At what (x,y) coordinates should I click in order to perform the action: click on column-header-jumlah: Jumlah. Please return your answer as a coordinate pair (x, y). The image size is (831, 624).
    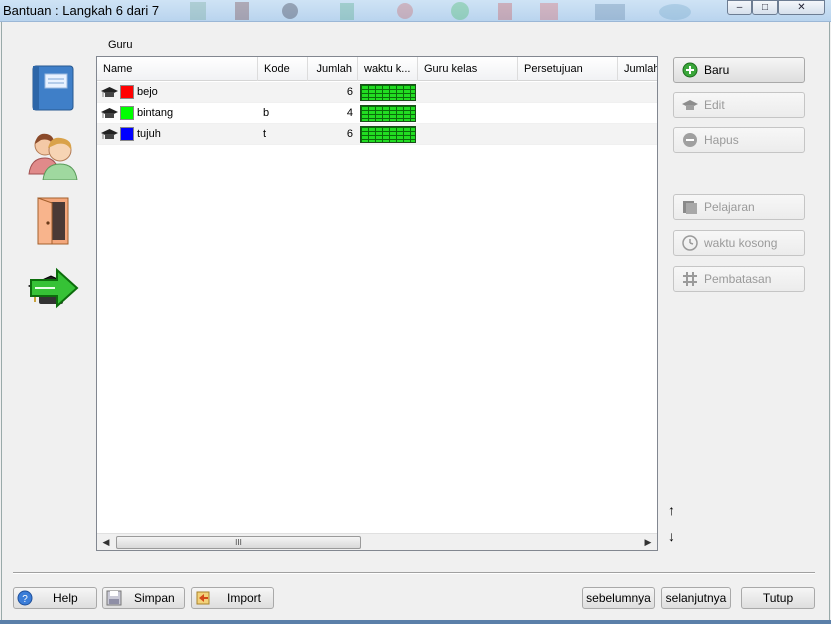
    Looking at the image, I should click on (333, 69).